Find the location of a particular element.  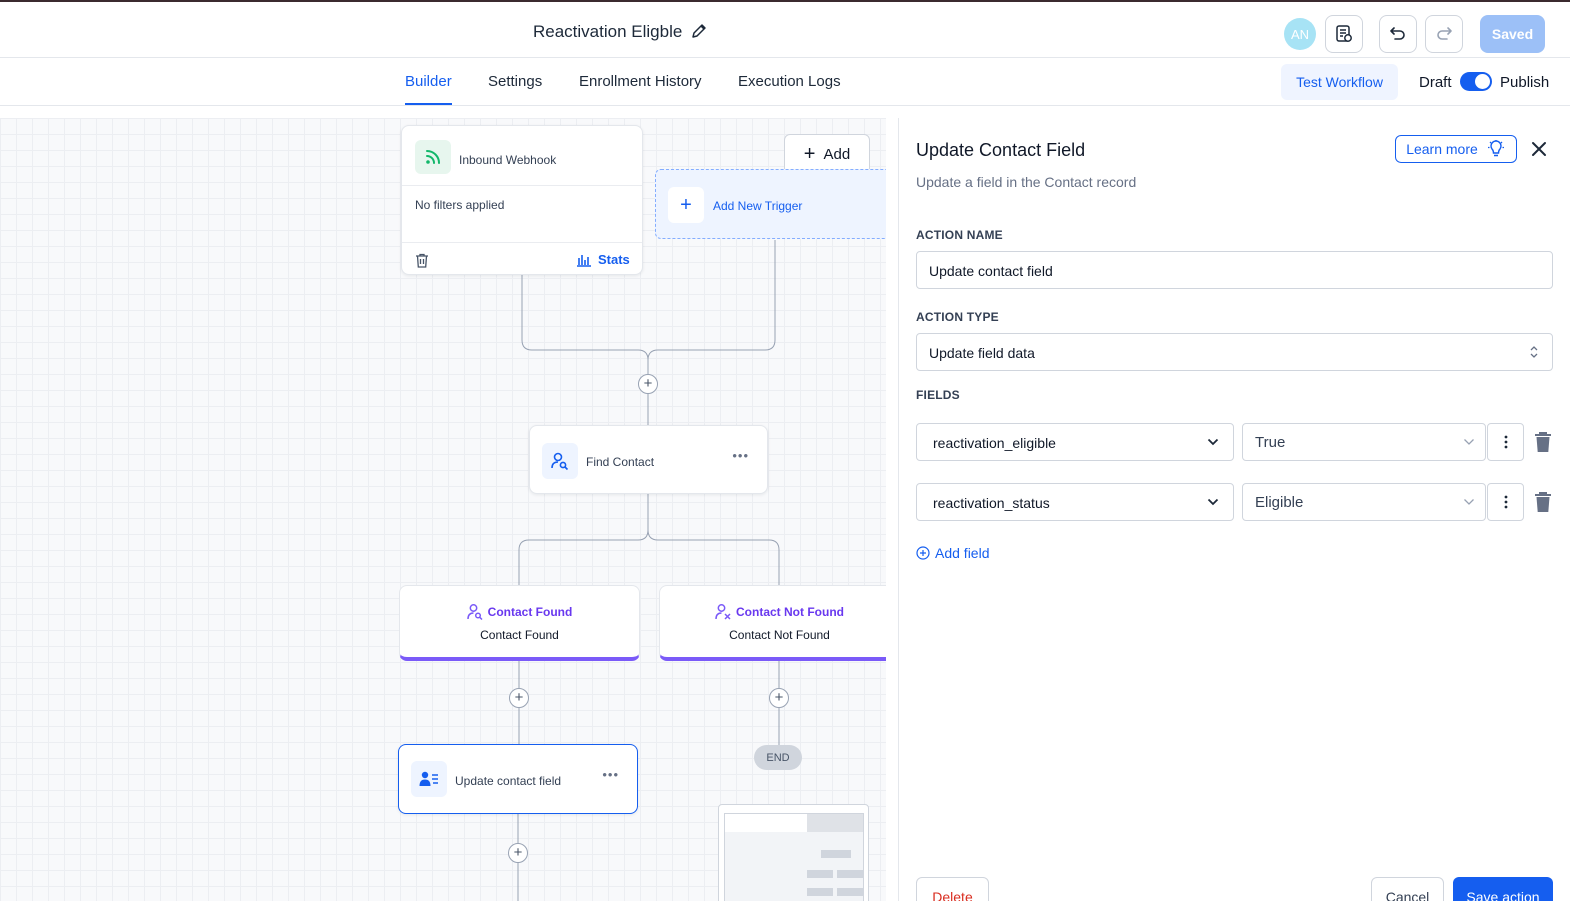

updown-chevron-icon is located at coordinates (1534, 352).